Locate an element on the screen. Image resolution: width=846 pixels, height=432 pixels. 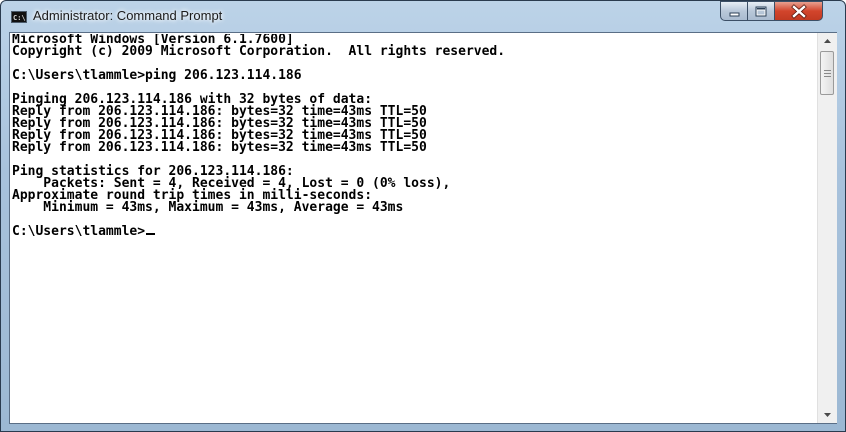
scrollbar-thumb is located at coordinates (827, 73).